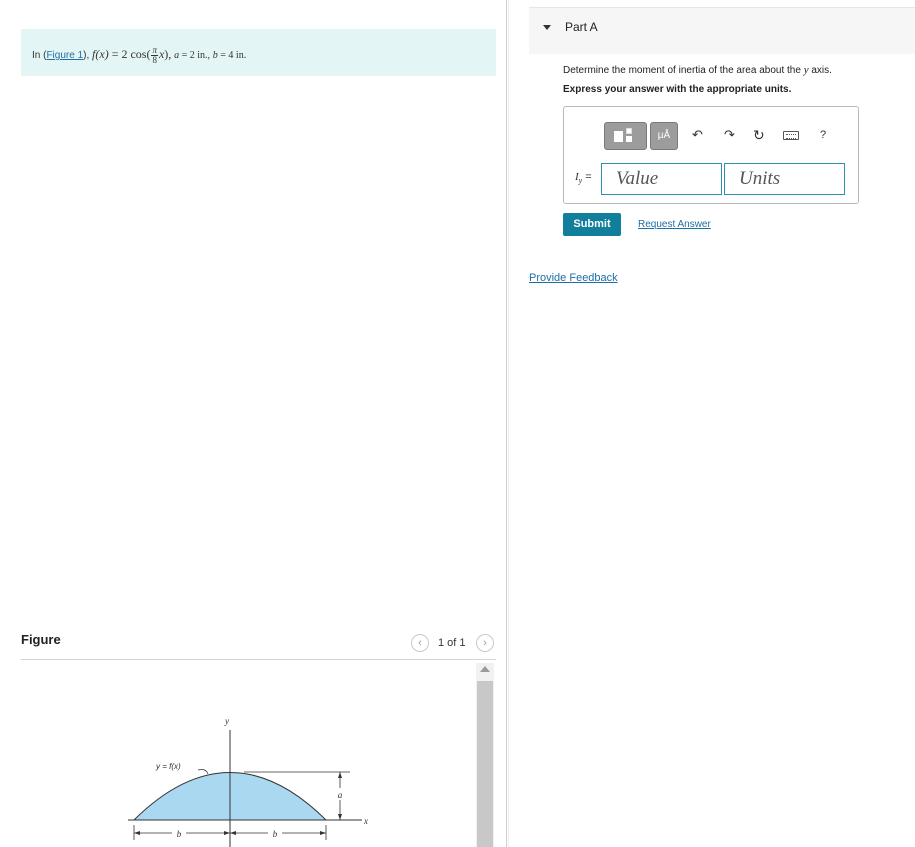  I want to click on pane-divider, so click(506, 423).